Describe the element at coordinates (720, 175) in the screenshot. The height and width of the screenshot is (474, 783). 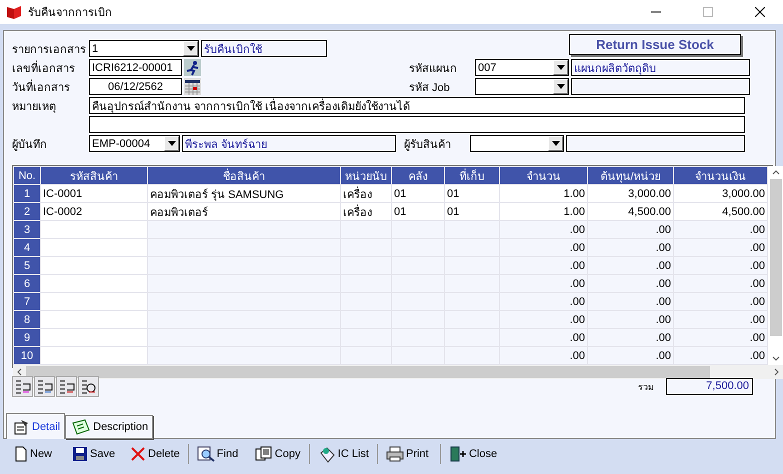
I see `column-header: จำนวนเงิน` at that location.